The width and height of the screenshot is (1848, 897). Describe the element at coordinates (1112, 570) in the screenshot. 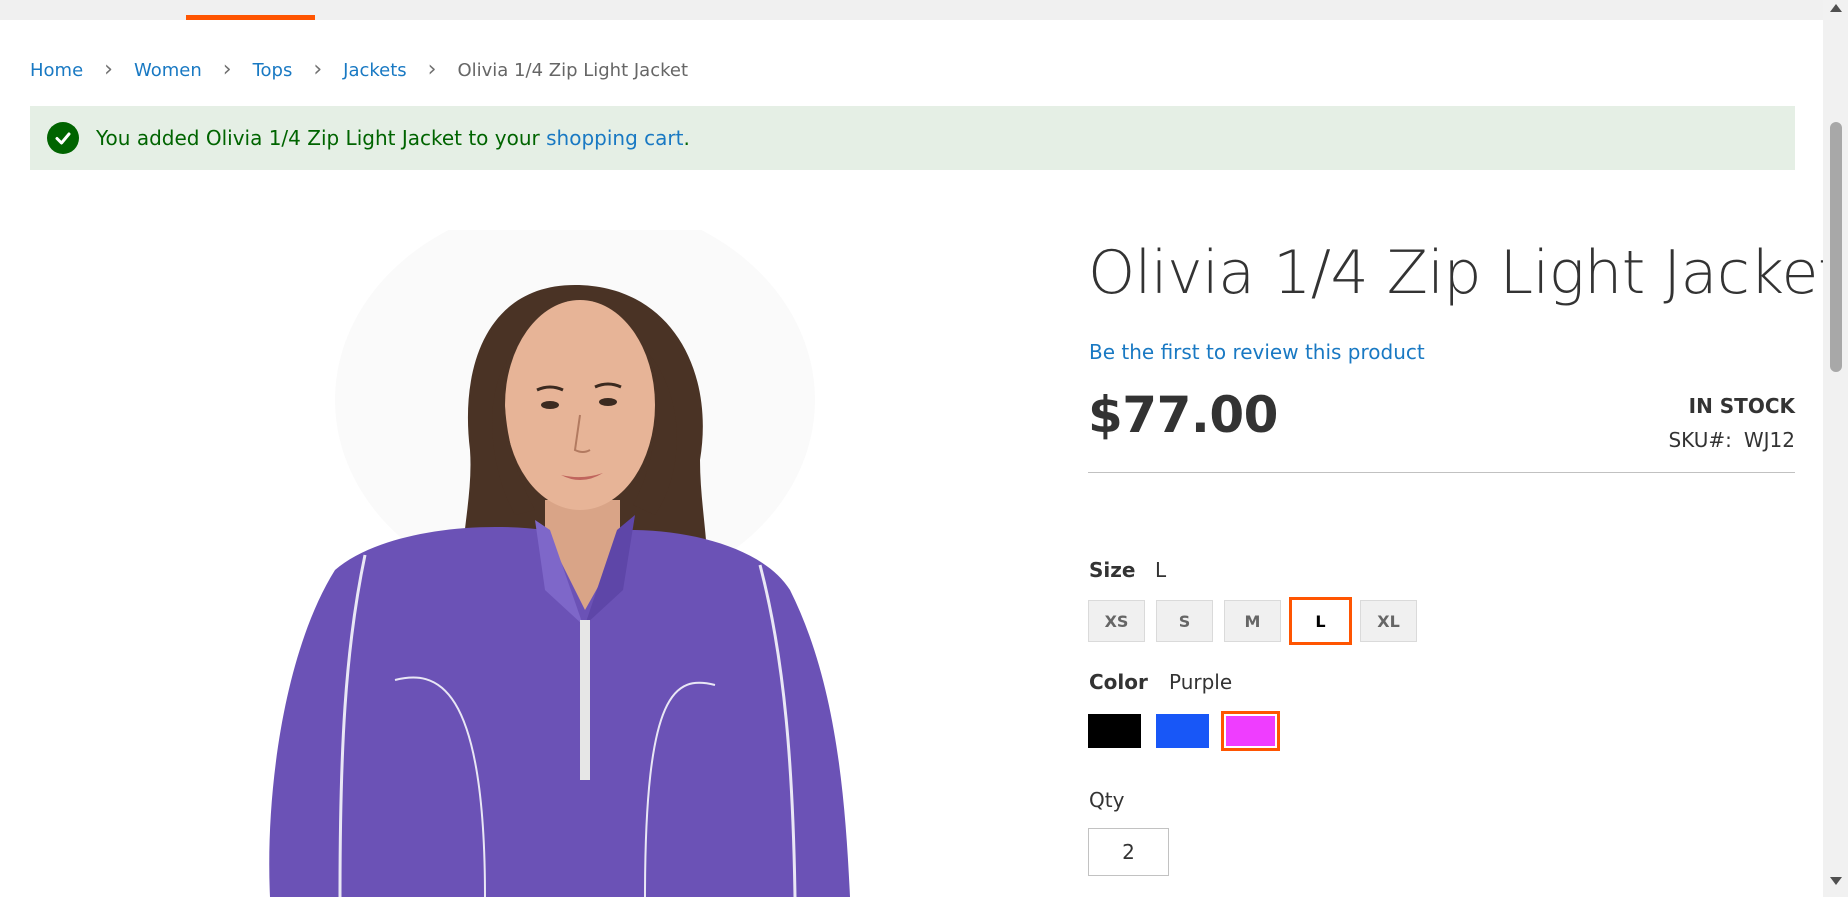

I see `size-label: Size` at that location.